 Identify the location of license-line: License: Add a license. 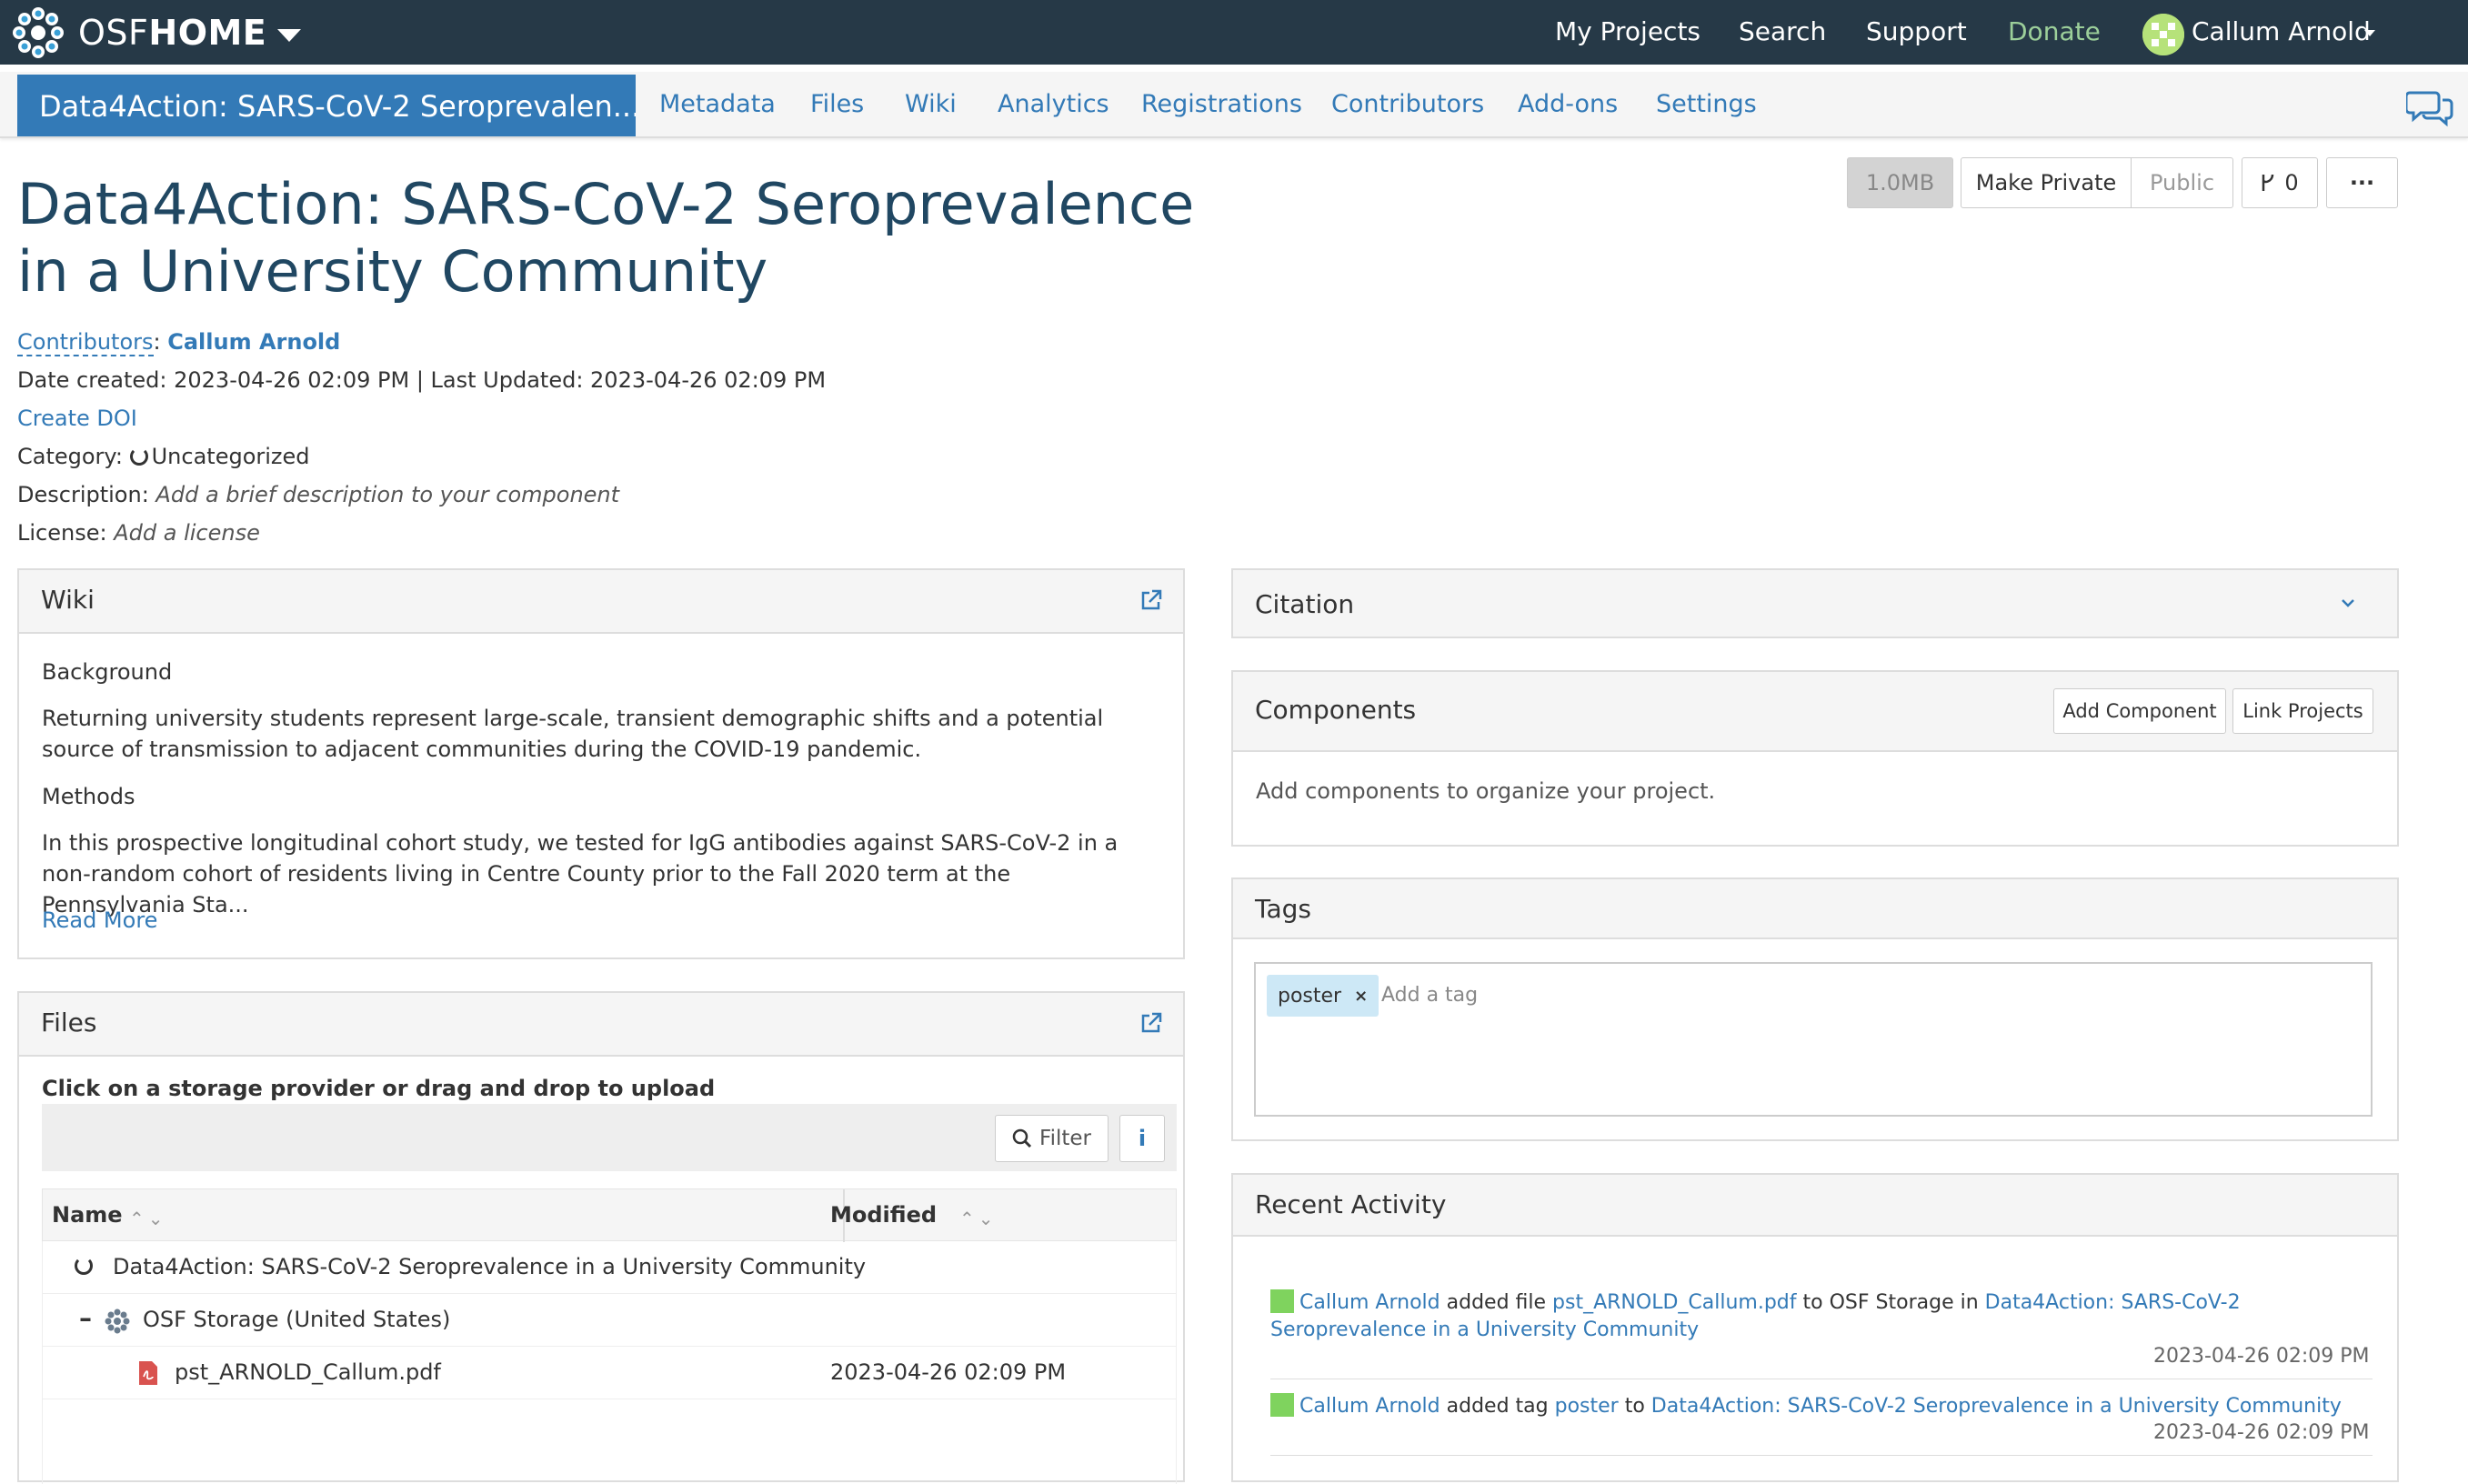
(138, 533).